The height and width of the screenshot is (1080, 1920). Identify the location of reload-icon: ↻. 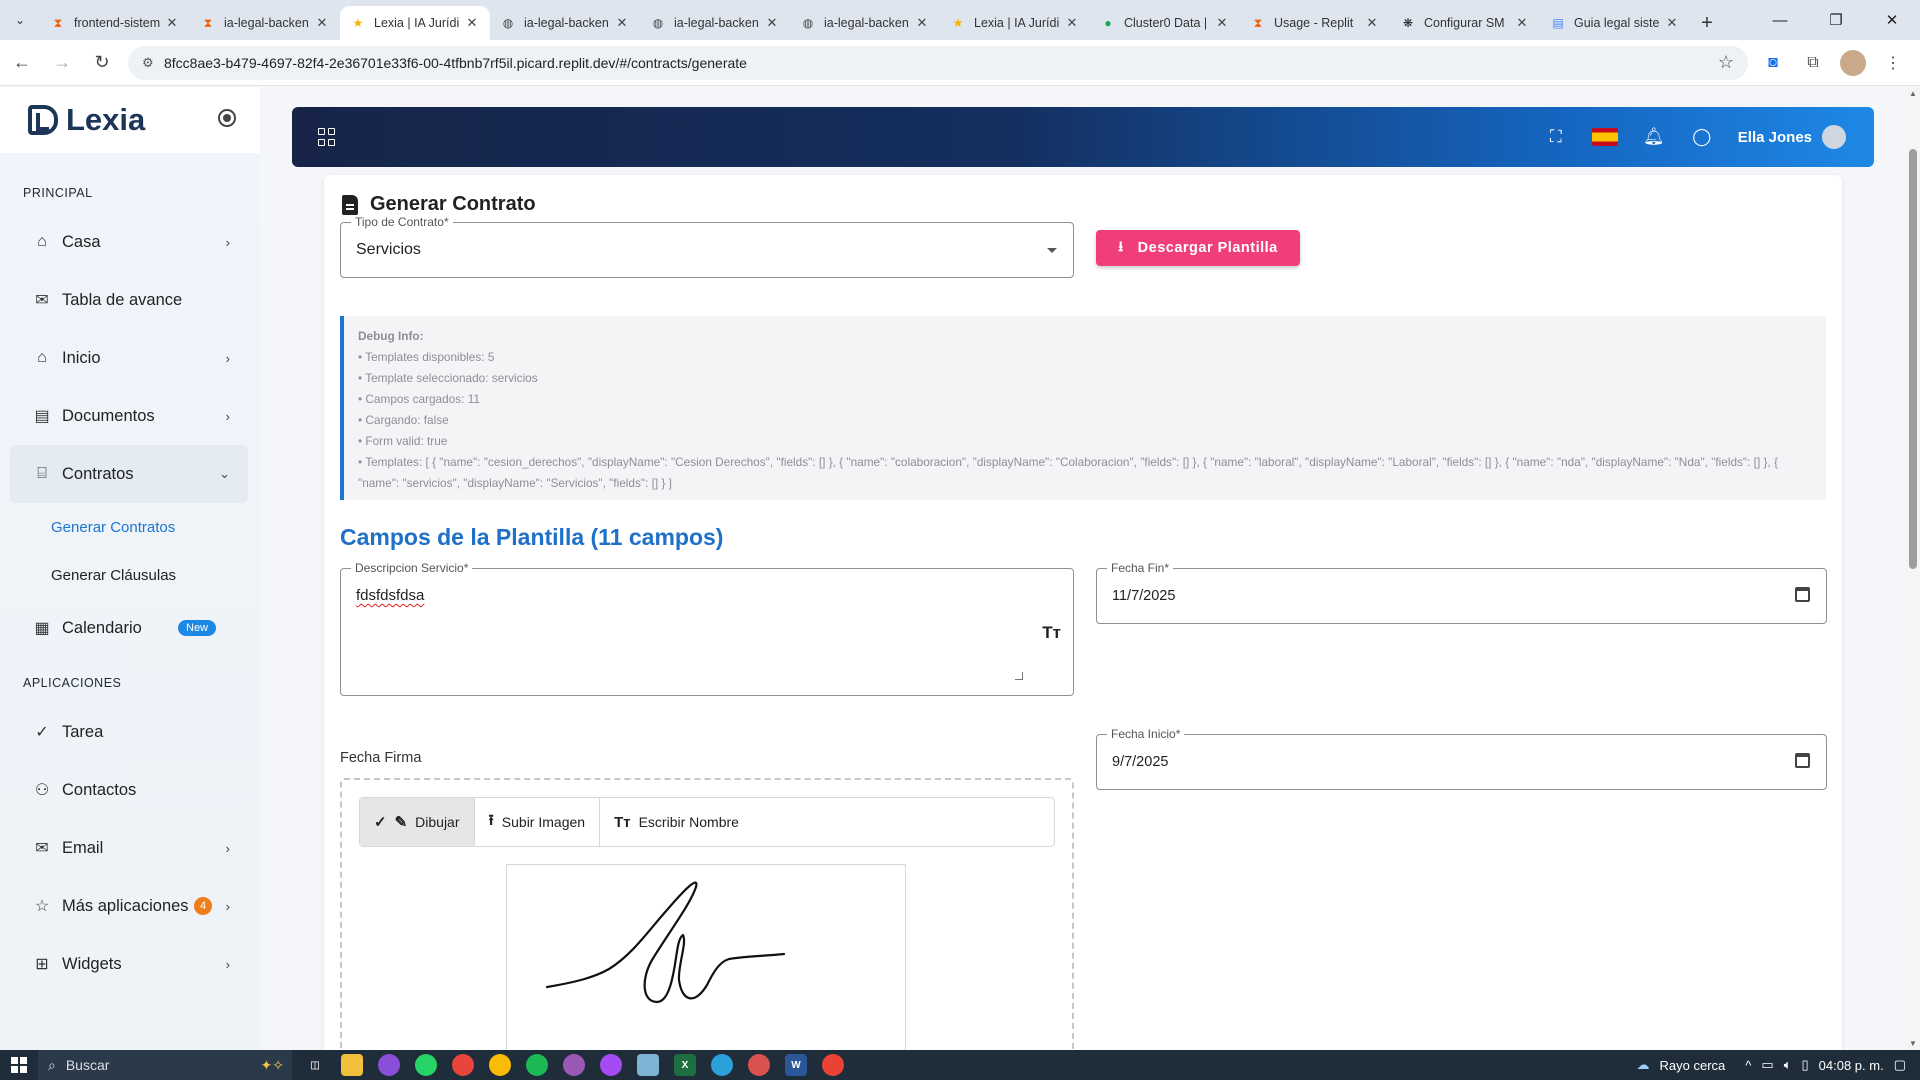
(102, 63).